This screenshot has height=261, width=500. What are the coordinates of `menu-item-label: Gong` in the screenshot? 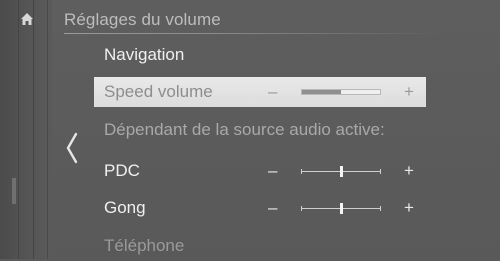 It's located at (125, 207).